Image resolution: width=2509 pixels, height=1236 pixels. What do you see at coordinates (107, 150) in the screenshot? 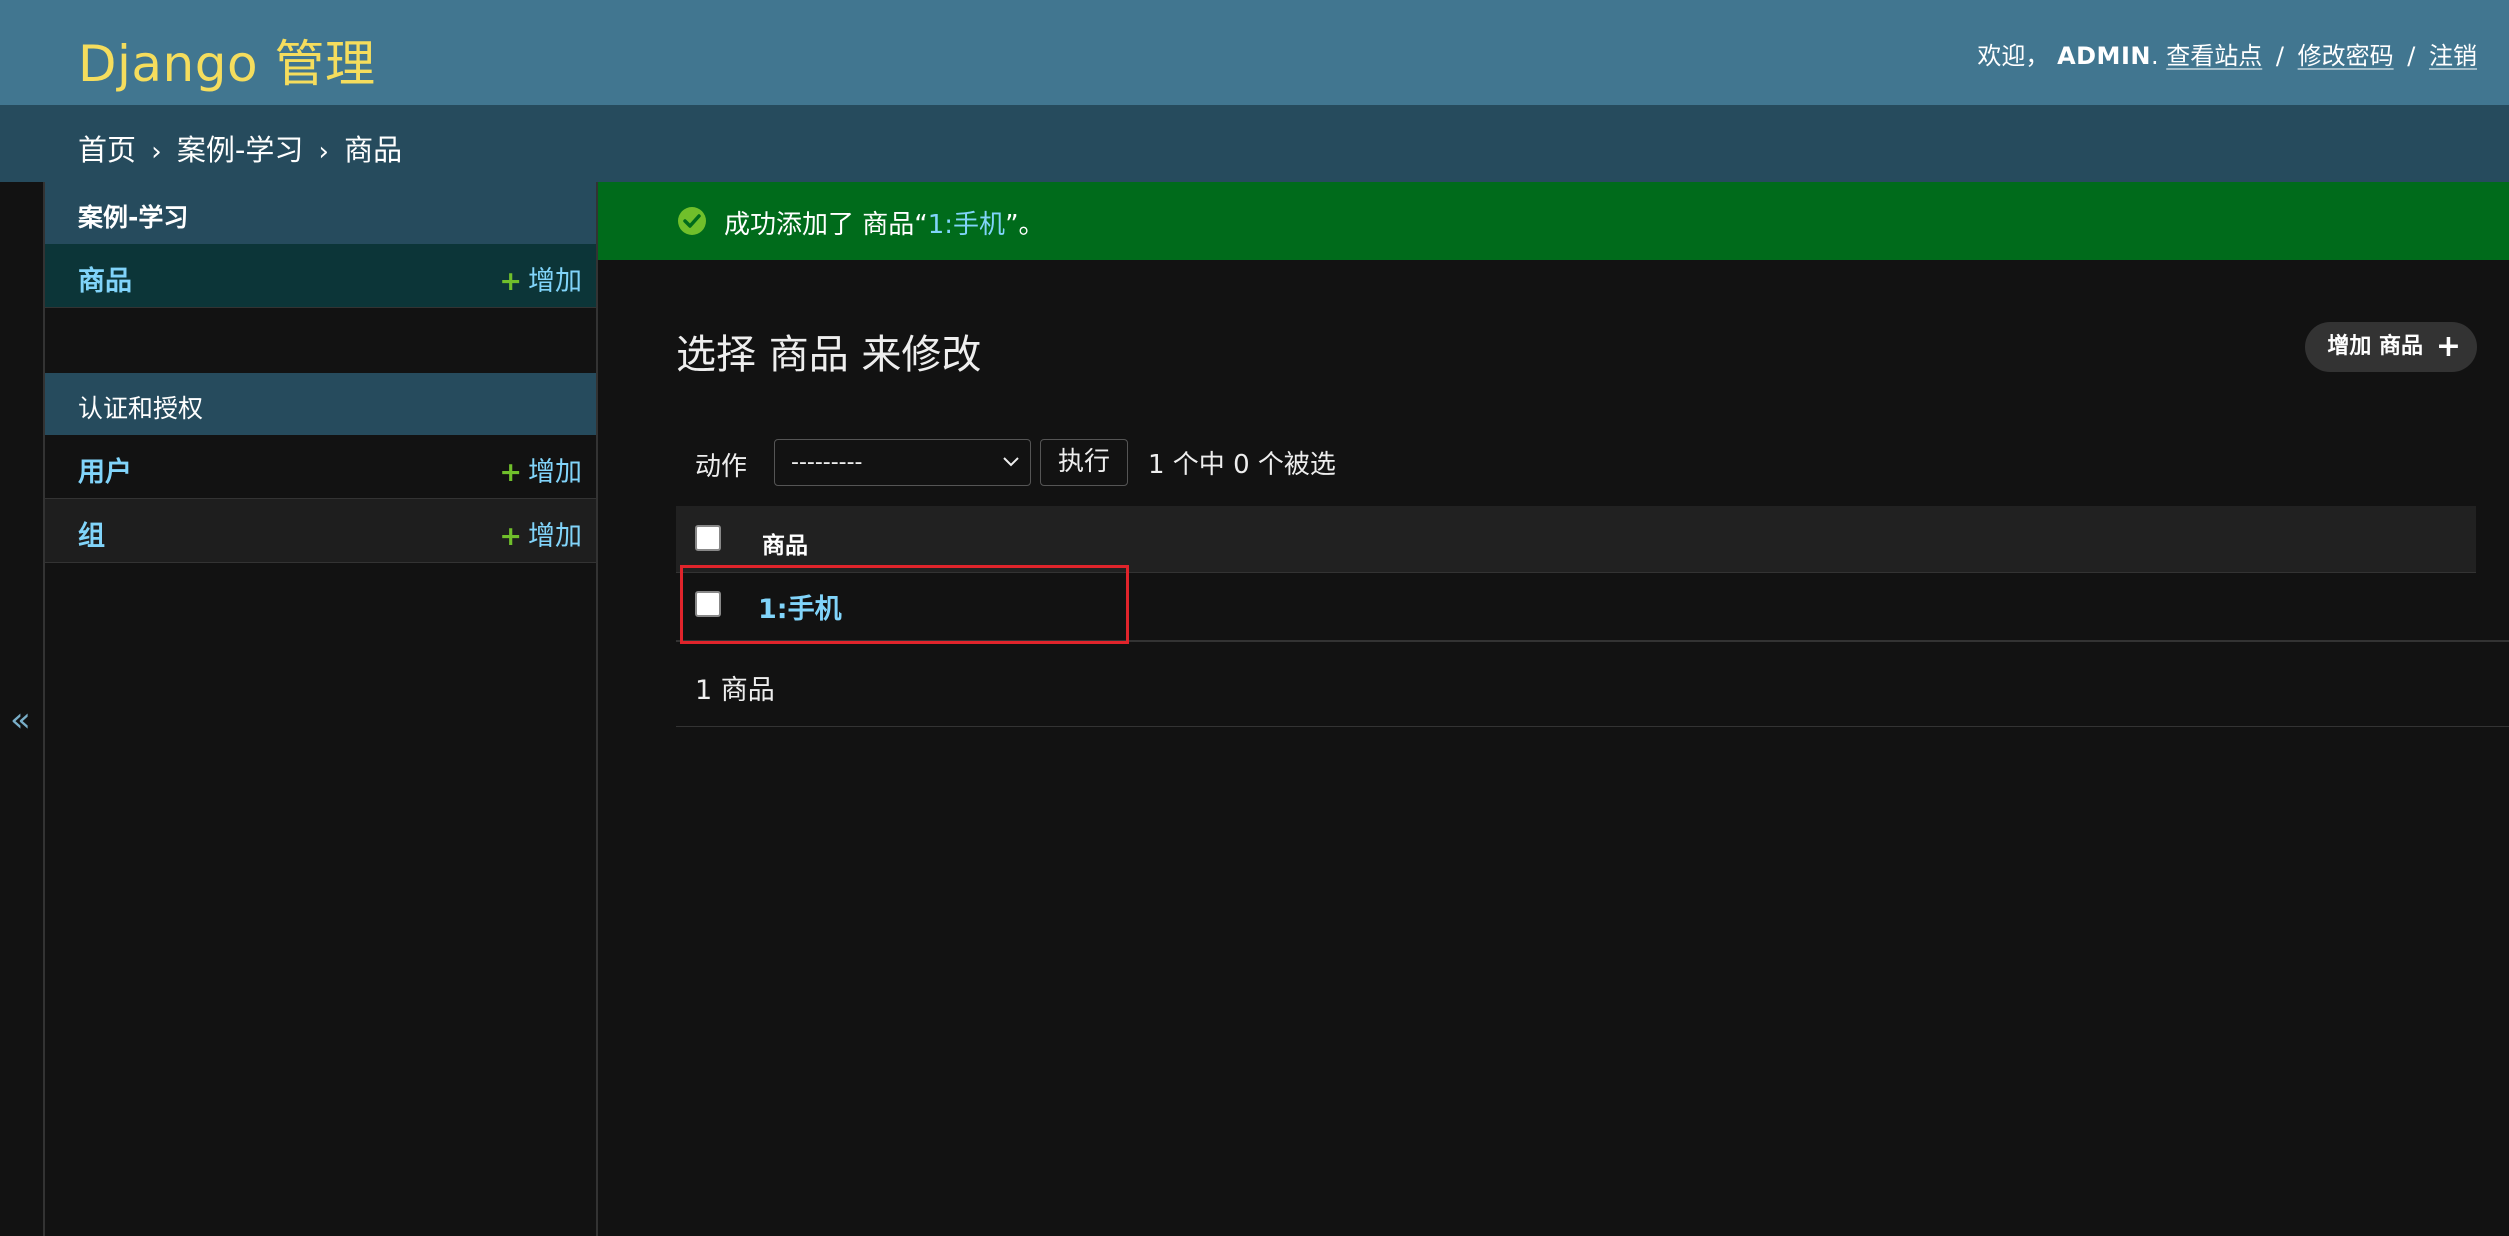
I see `breadcrumb-home: 首页` at bounding box center [107, 150].